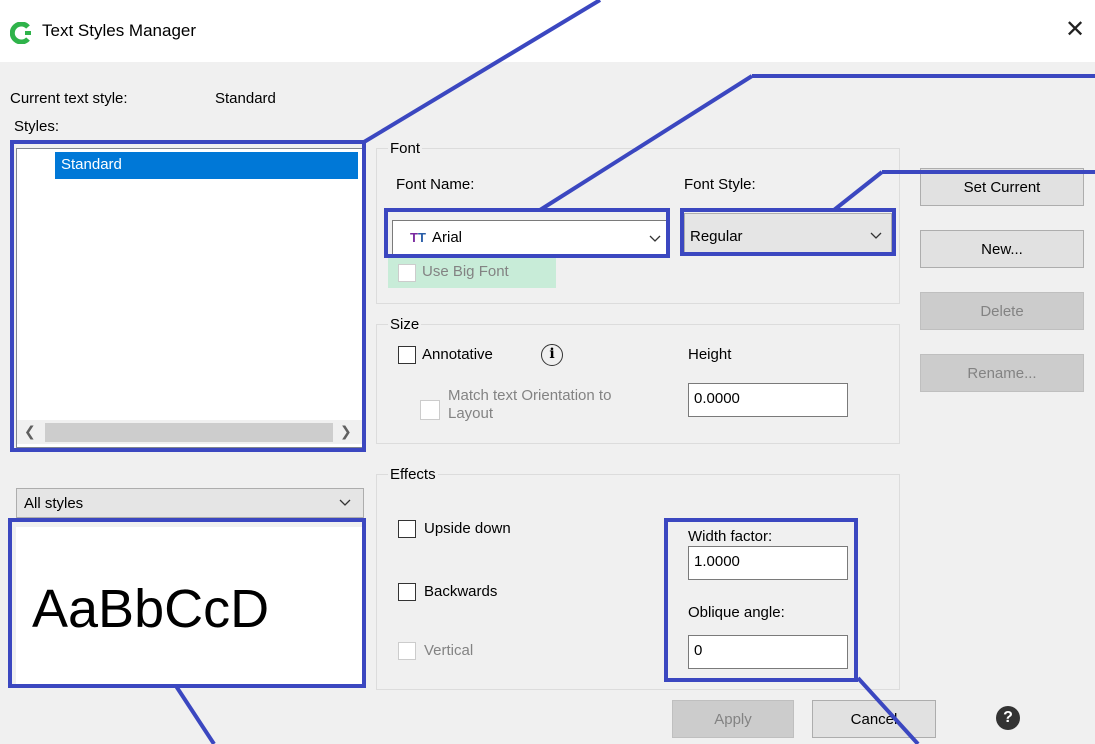  I want to click on cancel-label: Cancel, so click(874, 719).